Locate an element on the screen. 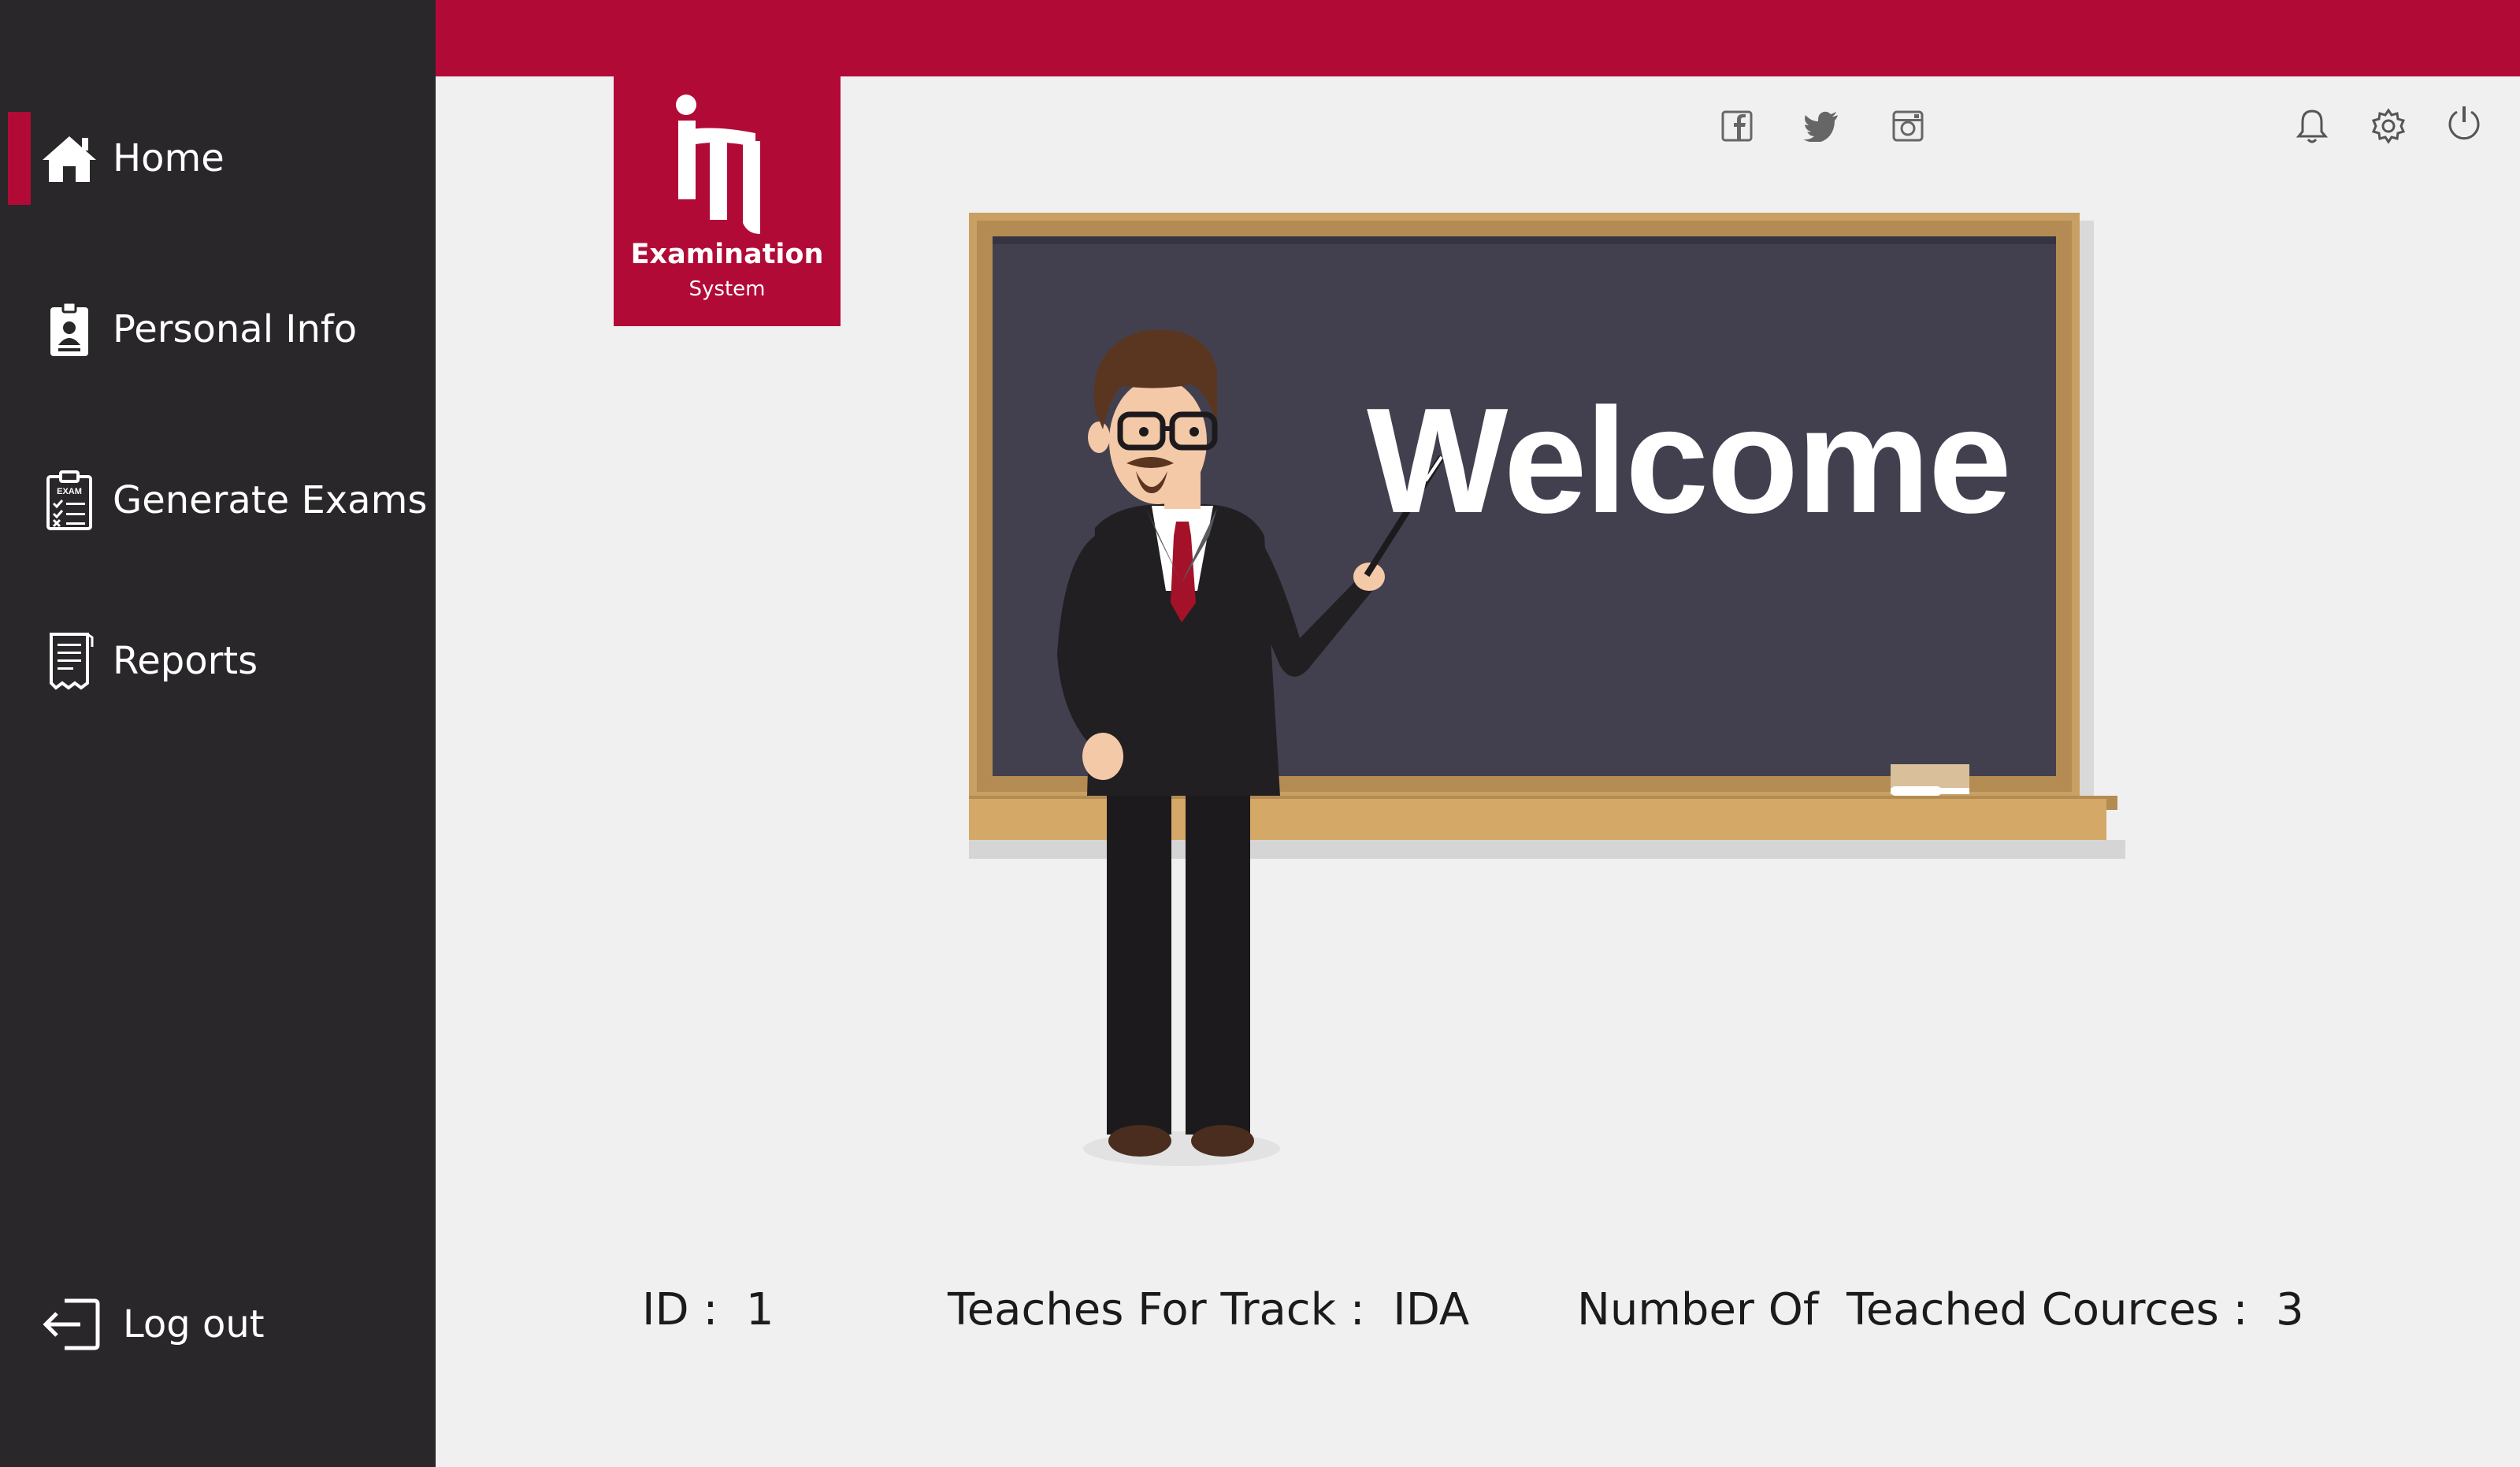 The height and width of the screenshot is (1467, 2520). instagram-icon is located at coordinates (1908, 126).